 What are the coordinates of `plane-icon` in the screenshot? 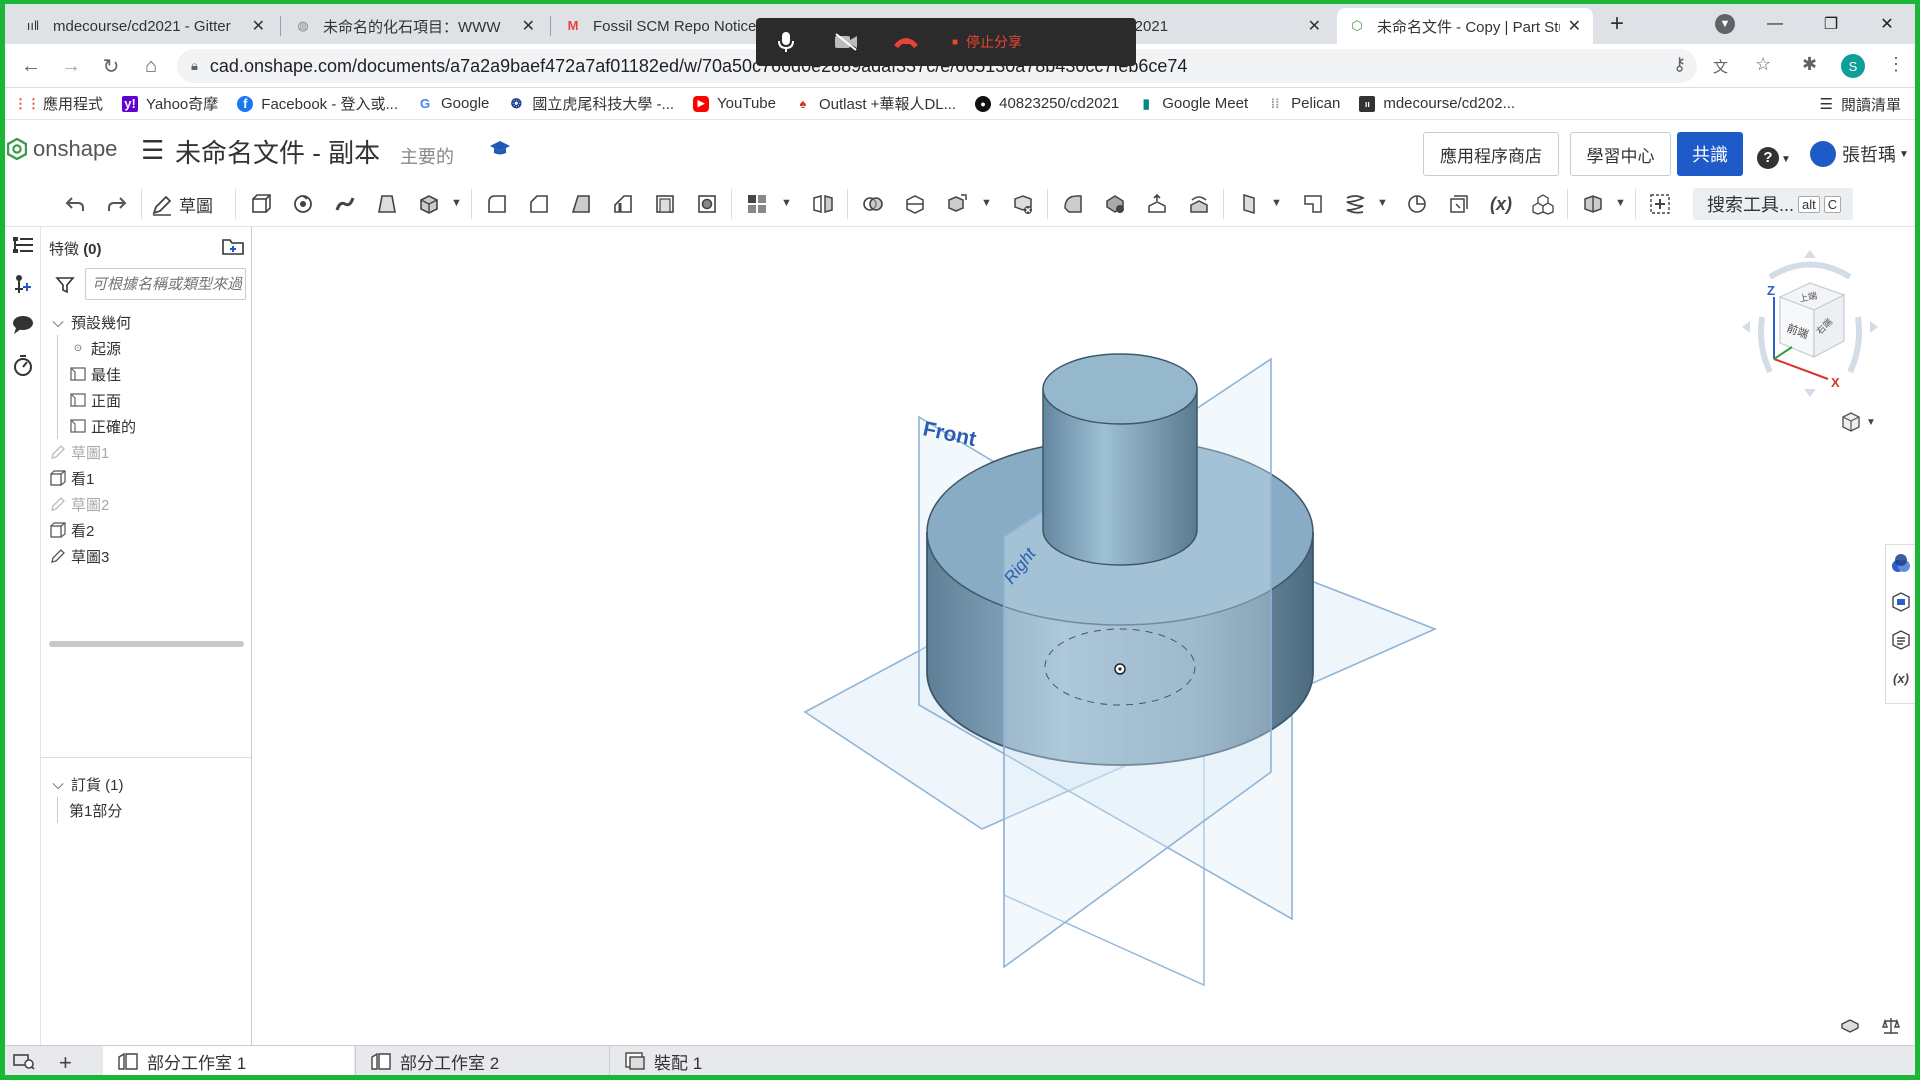 It's located at (1249, 204).